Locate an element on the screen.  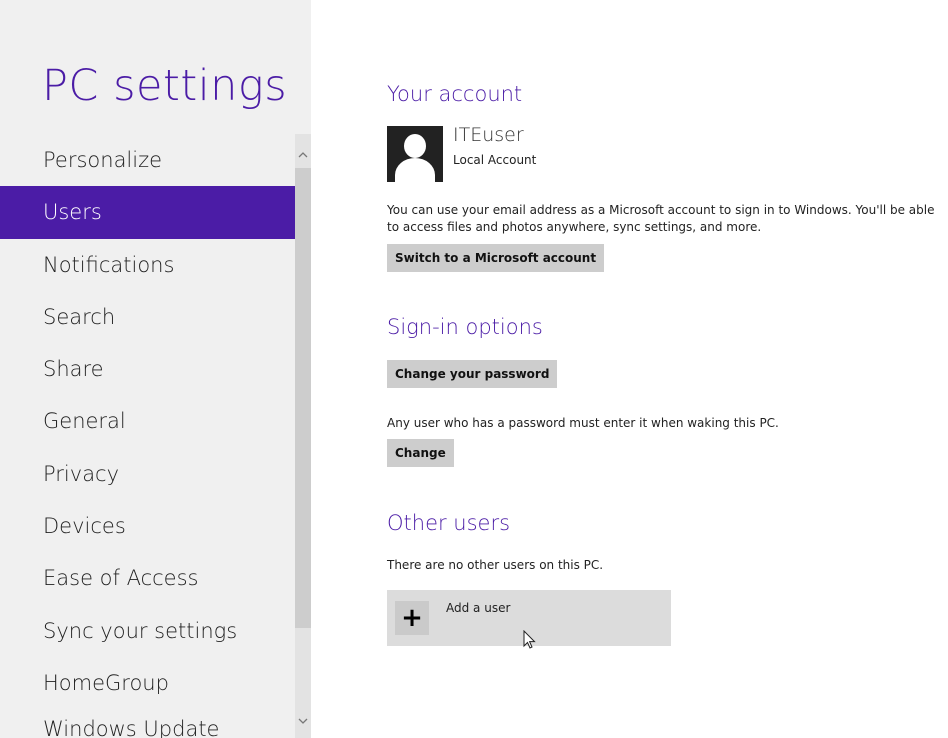
your-account-heading: Your account is located at coordinates (455, 94).